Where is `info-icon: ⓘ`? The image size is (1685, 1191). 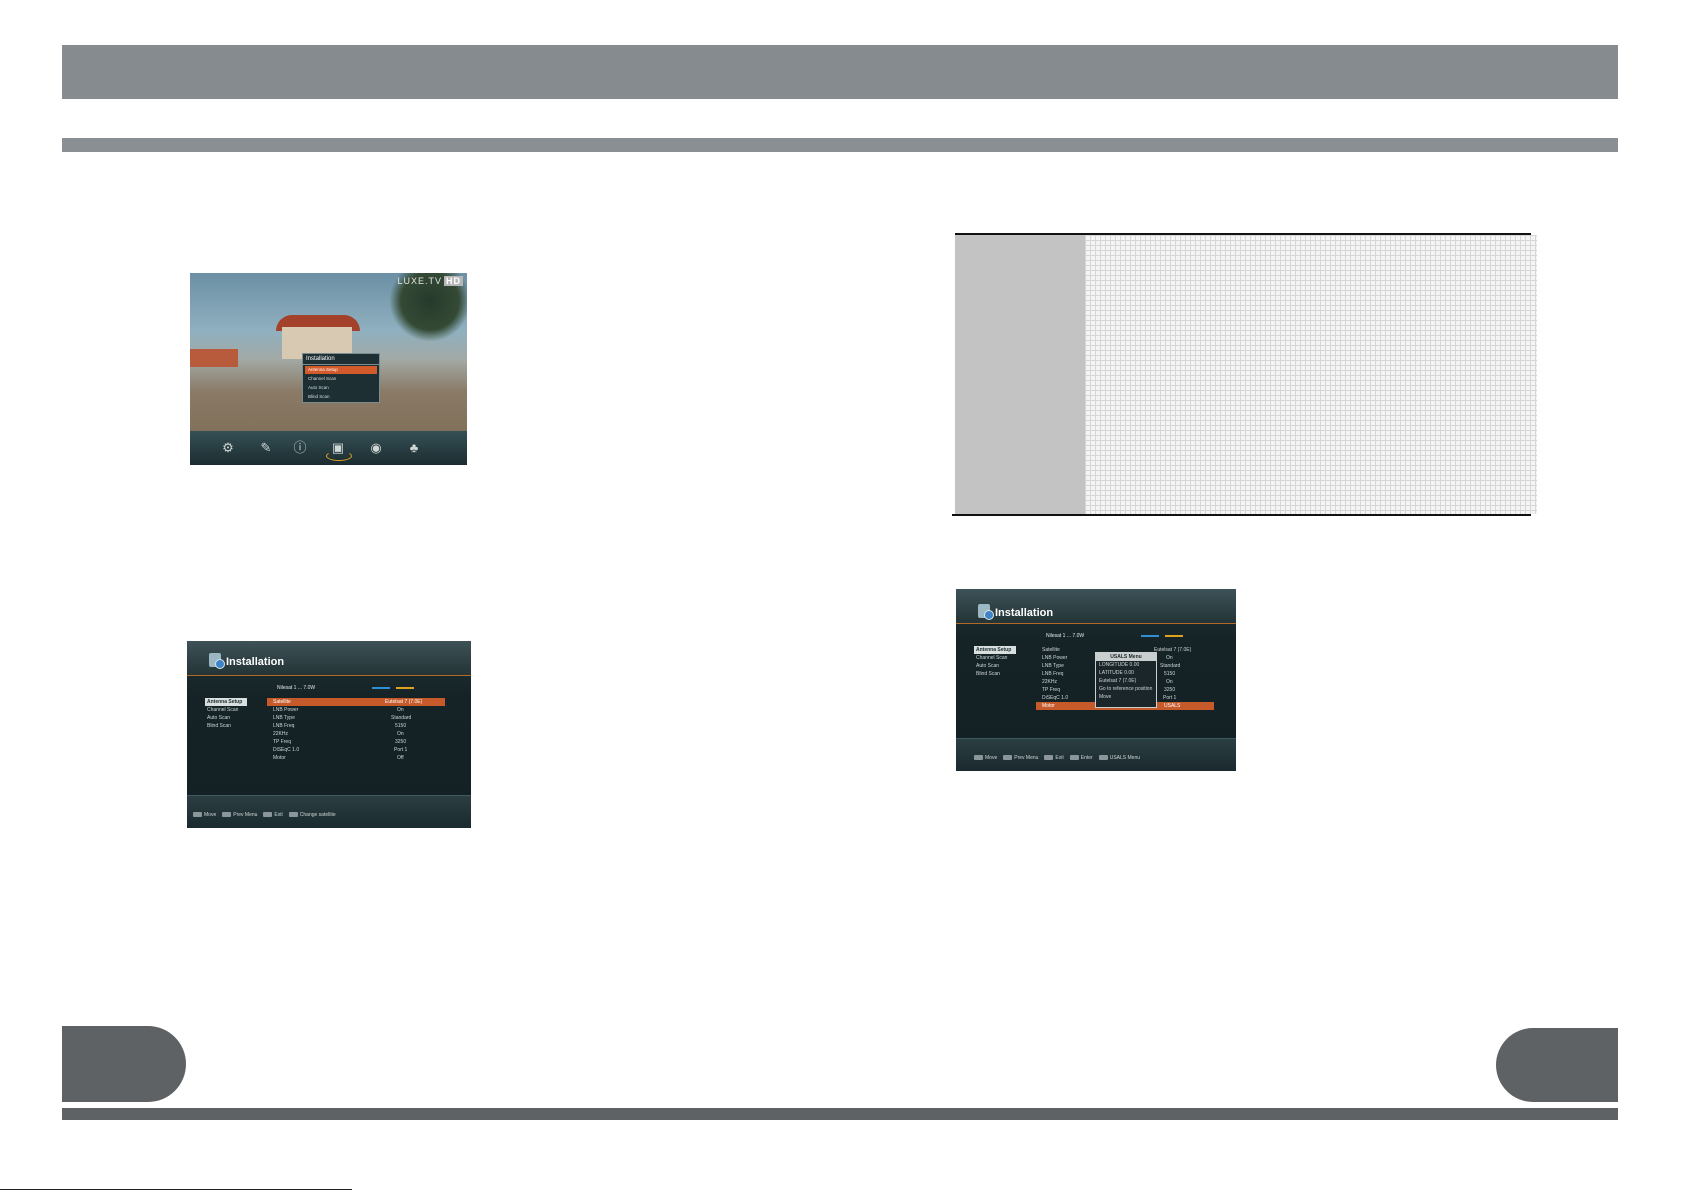 info-icon: ⓘ is located at coordinates (300, 448).